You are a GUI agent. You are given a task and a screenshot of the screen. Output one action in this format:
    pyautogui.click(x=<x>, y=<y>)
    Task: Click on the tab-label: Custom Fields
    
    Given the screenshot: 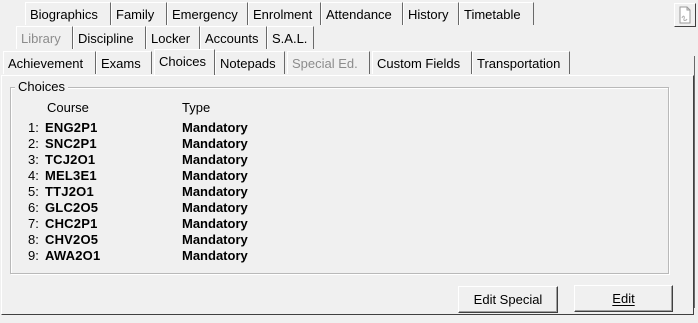 What is the action you would take?
    pyautogui.click(x=419, y=63)
    